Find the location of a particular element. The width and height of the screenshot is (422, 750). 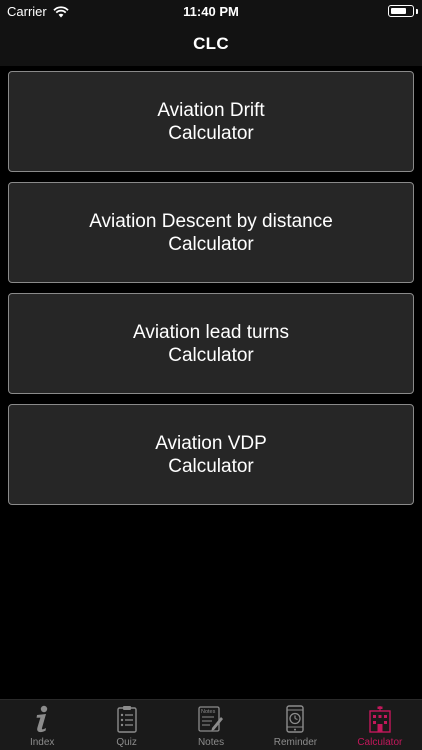

lead-turns-calculator-button: Aviation lead turns Calculator is located at coordinates (211, 343).